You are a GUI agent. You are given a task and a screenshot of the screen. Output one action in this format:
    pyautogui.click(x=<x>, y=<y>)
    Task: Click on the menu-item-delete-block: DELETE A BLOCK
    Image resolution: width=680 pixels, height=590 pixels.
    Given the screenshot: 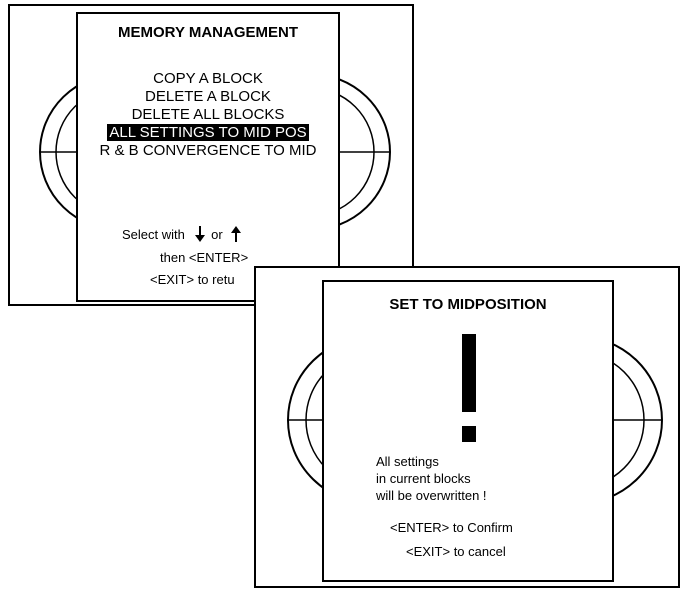 What is the action you would take?
    pyautogui.click(x=208, y=97)
    